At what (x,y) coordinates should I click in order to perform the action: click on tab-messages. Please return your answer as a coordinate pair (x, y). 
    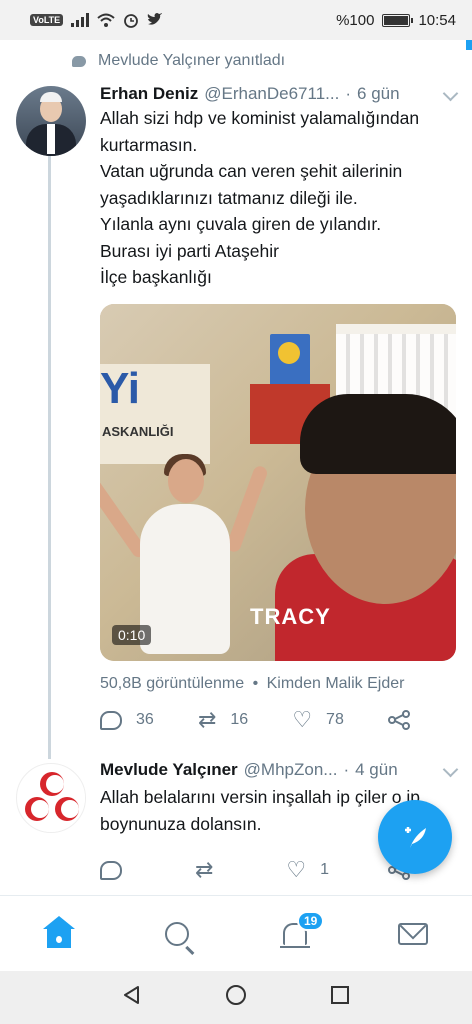
    Looking at the image, I should click on (413, 934).